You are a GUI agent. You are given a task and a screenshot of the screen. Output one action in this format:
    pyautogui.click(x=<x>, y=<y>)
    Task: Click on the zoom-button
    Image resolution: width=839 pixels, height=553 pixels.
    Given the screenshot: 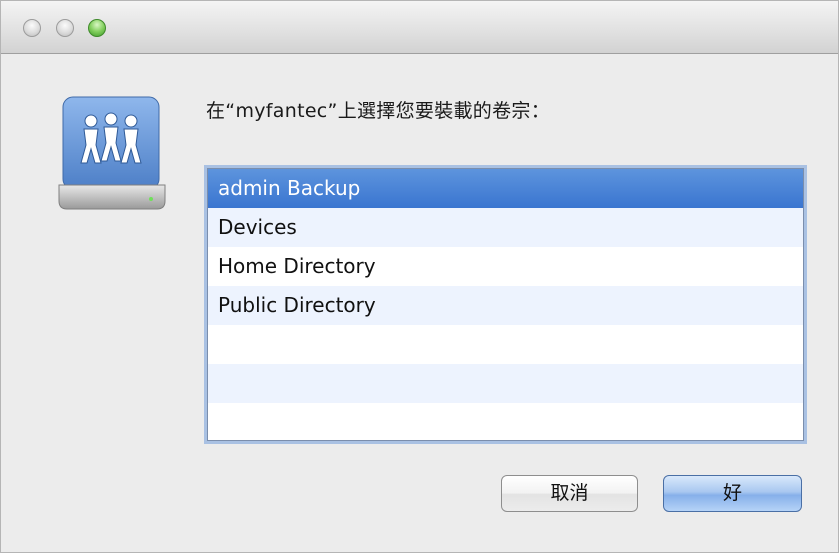 What is the action you would take?
    pyautogui.click(x=97, y=28)
    